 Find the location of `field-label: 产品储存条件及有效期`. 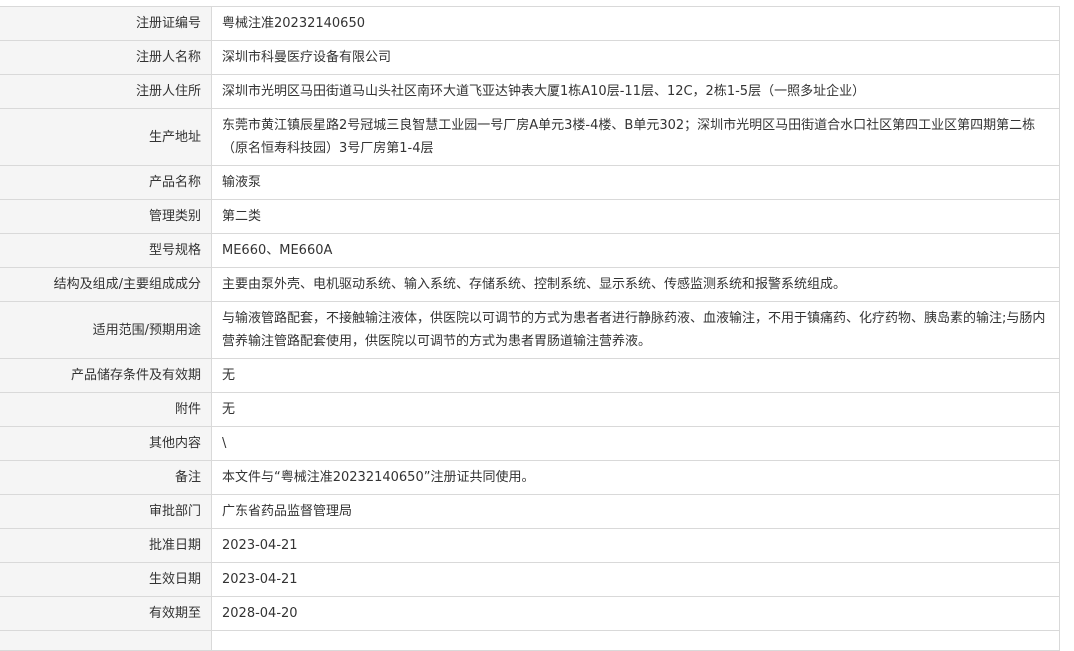

field-label: 产品储存条件及有效期 is located at coordinates (106, 375).